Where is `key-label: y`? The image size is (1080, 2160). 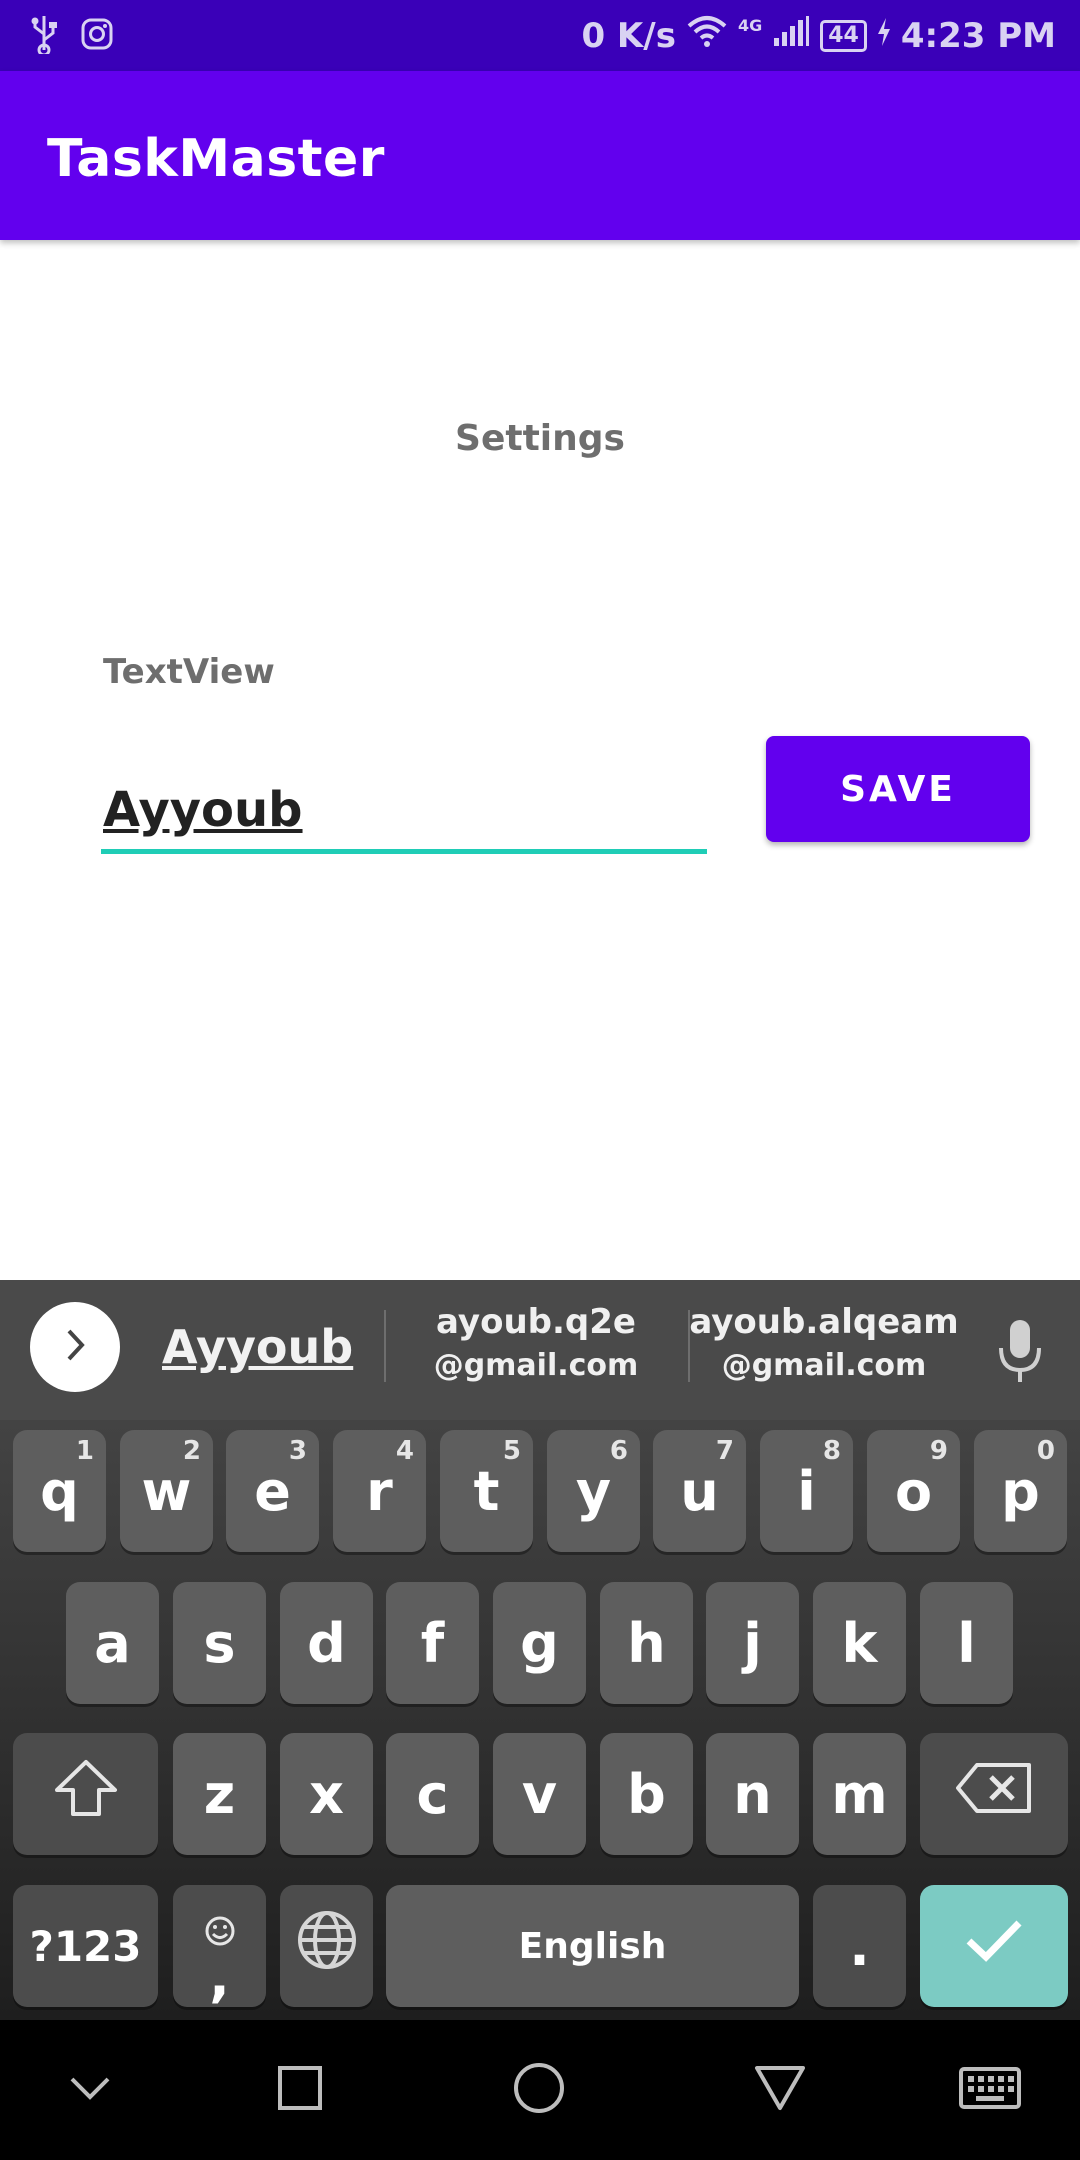
key-label: y is located at coordinates (593, 1491).